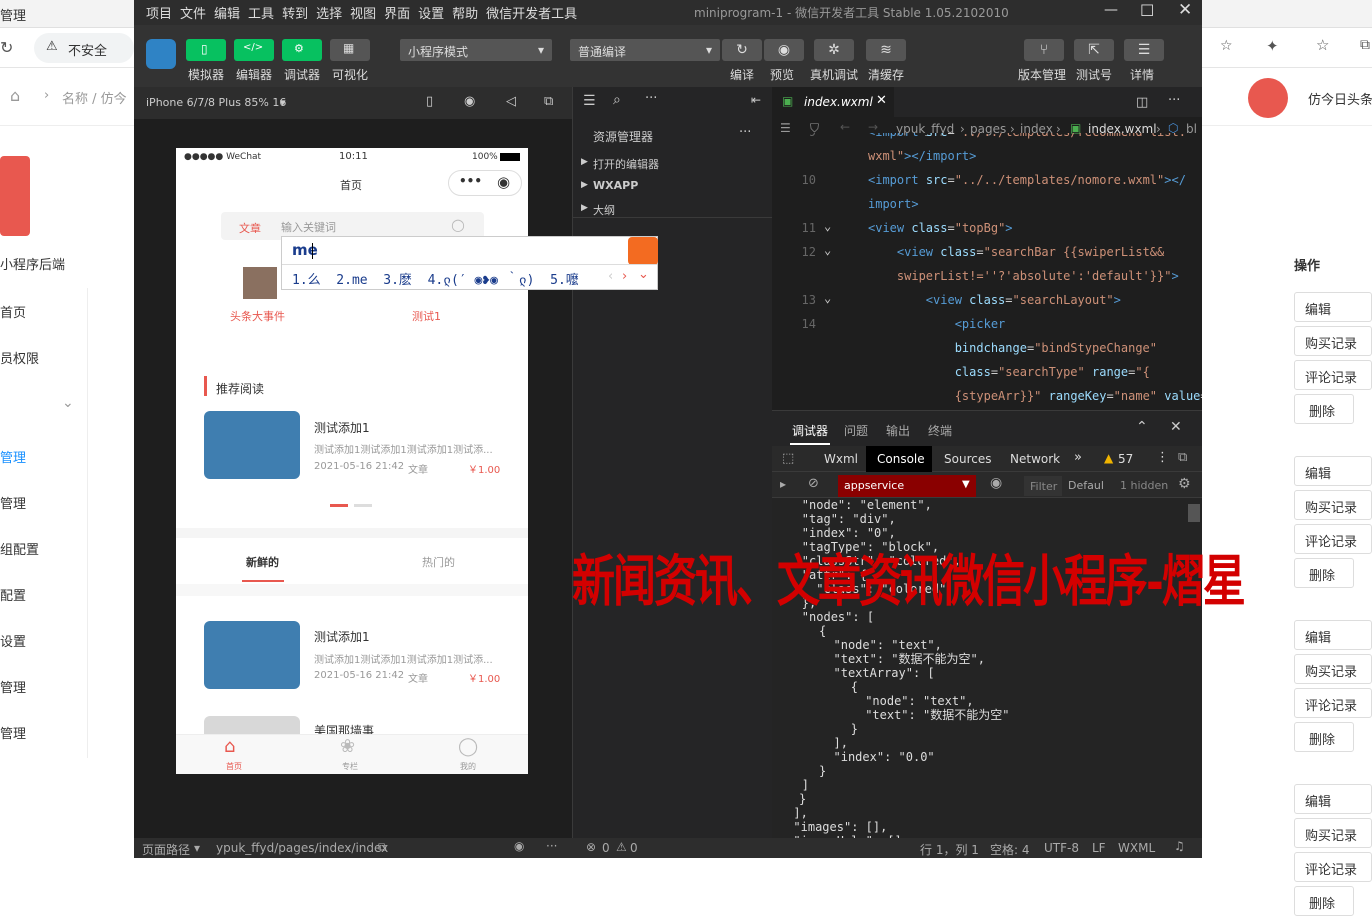 This screenshot has height=916, width=1372. What do you see at coordinates (302, 50) in the screenshot?
I see `debugger-button: ⚙` at bounding box center [302, 50].